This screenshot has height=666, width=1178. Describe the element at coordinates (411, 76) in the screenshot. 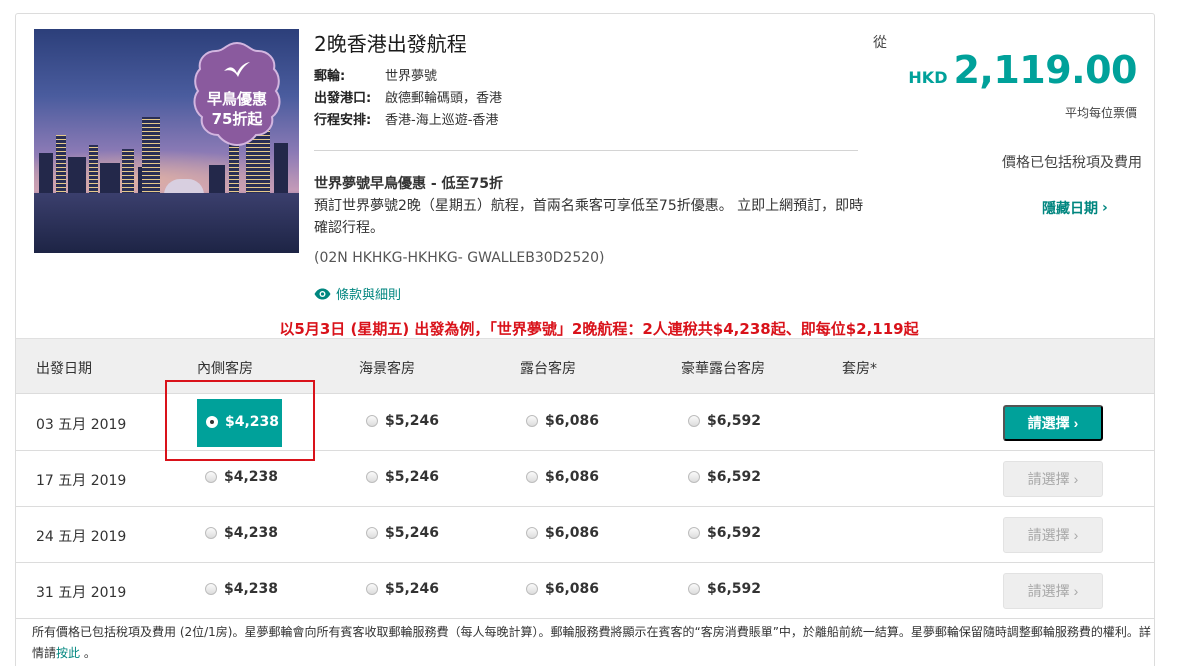

I see `detail-value-ship: 世界夢號` at that location.